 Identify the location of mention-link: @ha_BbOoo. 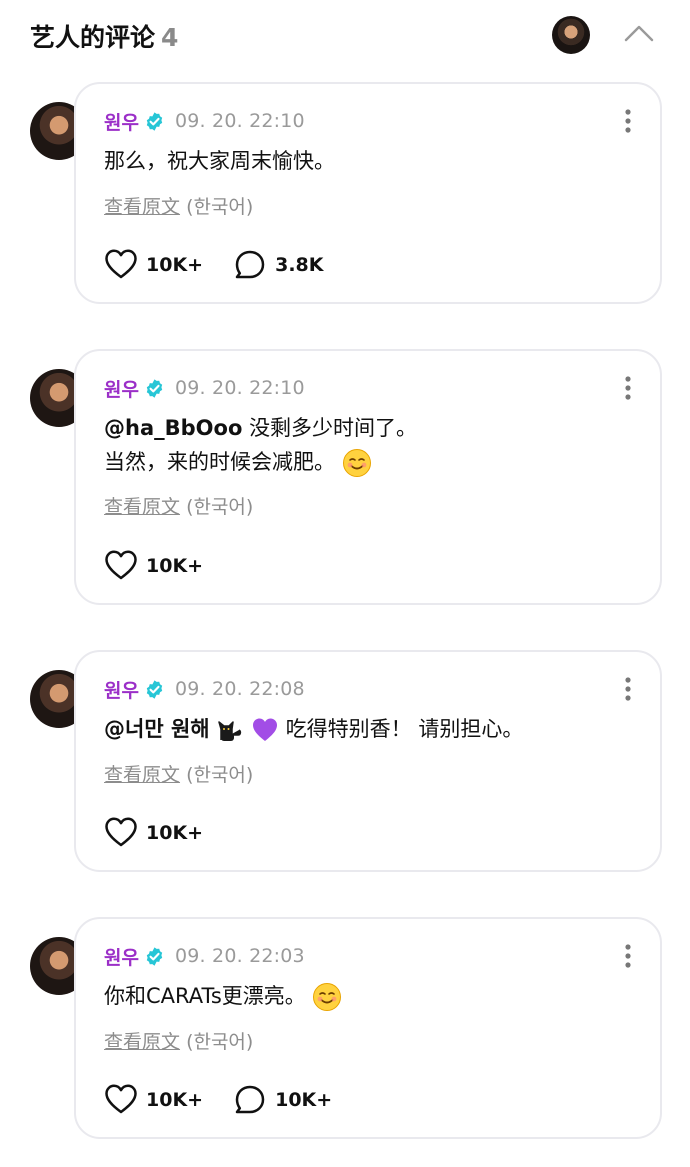
(173, 428).